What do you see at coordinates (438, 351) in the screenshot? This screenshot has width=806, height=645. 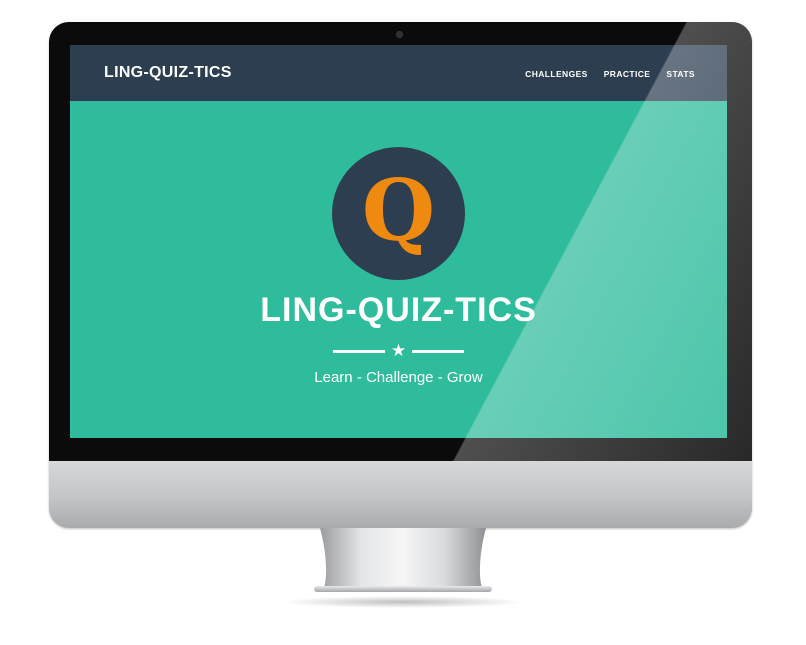 I see `divider-line-right` at bounding box center [438, 351].